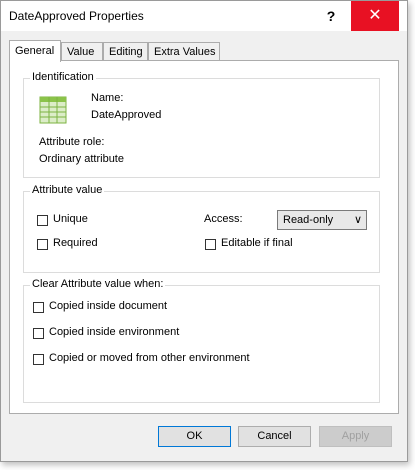 This screenshot has width=415, height=470. What do you see at coordinates (53, 110) in the screenshot?
I see `attribute-grid-icon` at bounding box center [53, 110].